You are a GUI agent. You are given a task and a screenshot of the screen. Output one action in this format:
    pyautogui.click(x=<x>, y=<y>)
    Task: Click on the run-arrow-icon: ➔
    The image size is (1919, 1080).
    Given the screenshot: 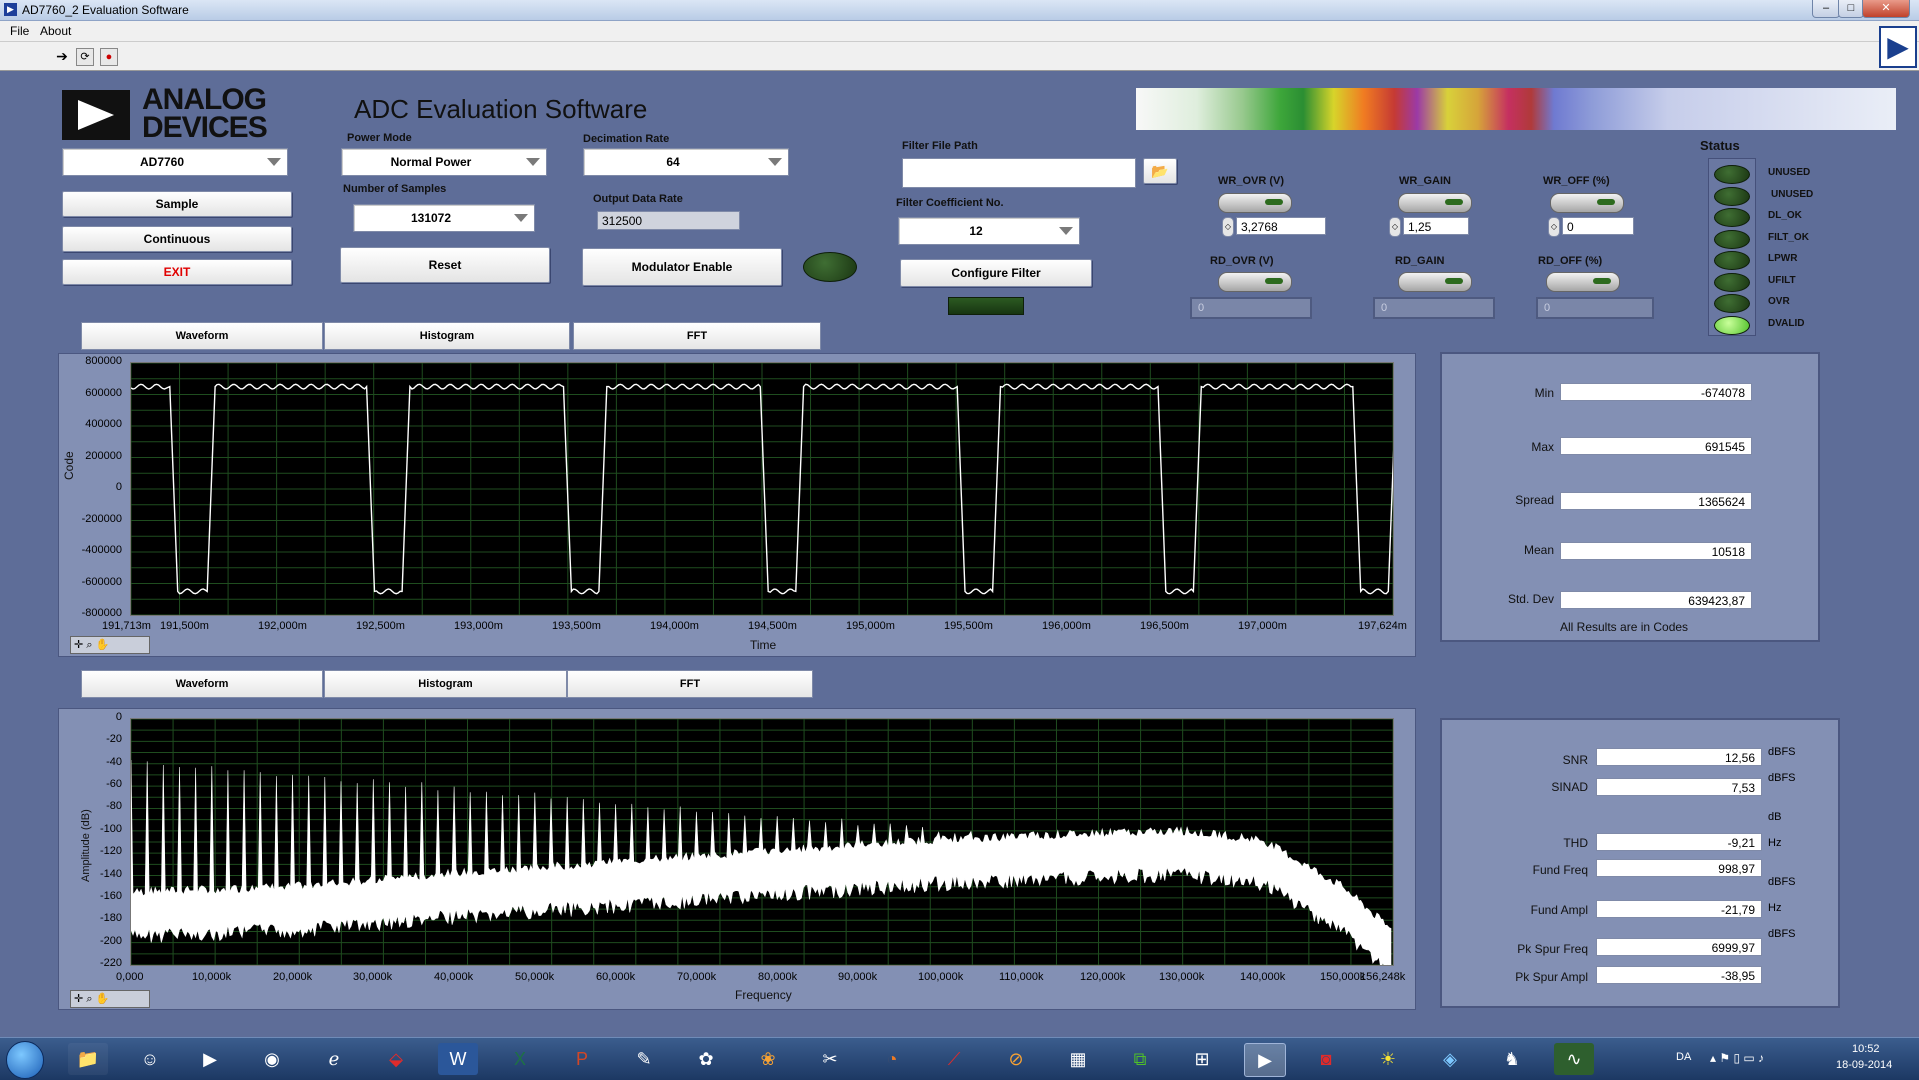 What is the action you would take?
    pyautogui.click(x=62, y=56)
    